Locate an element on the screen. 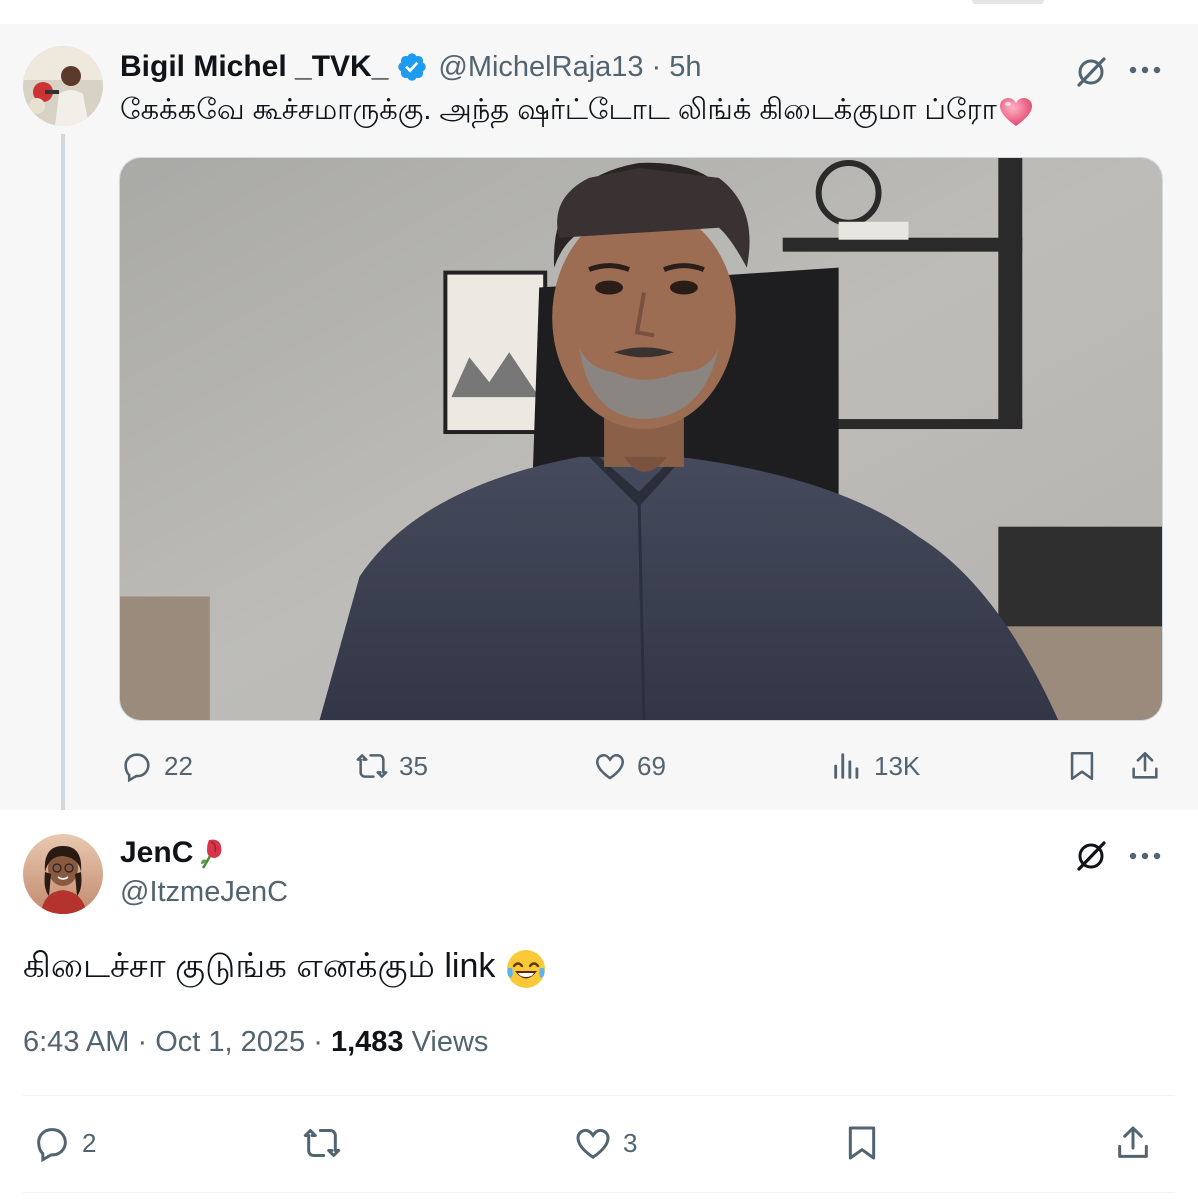 The width and height of the screenshot is (1198, 1200). like-count: 3 is located at coordinates (630, 1142).